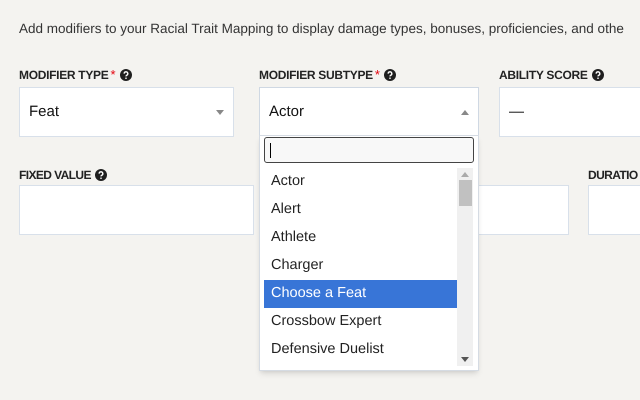  Describe the element at coordinates (316, 75) in the screenshot. I see `field-label: MODIFIER SUBTYPE` at that location.